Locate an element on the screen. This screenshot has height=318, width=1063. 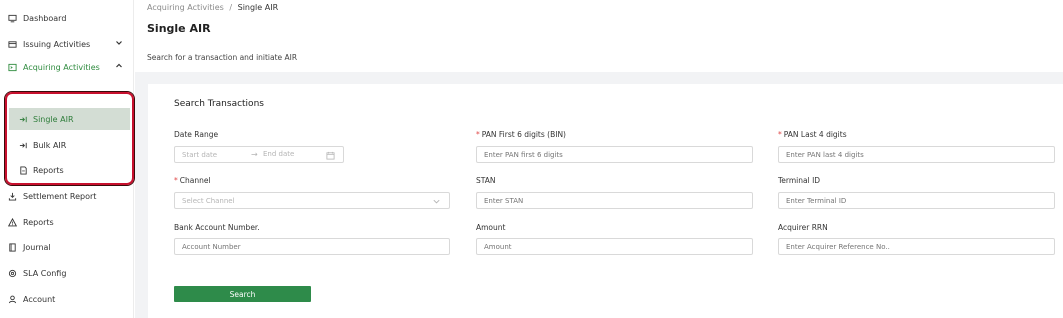
pan-first-label: * PAN First 6 digits (BIN) is located at coordinates (521, 134).